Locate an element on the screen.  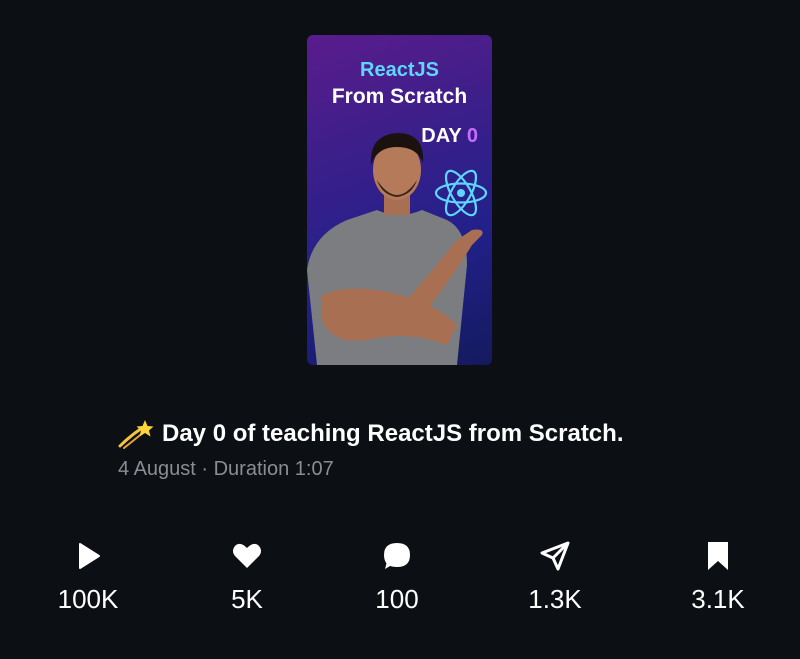
video-thumbnail: ReactJS From Scratch DAY 0 is located at coordinates (399, 200).